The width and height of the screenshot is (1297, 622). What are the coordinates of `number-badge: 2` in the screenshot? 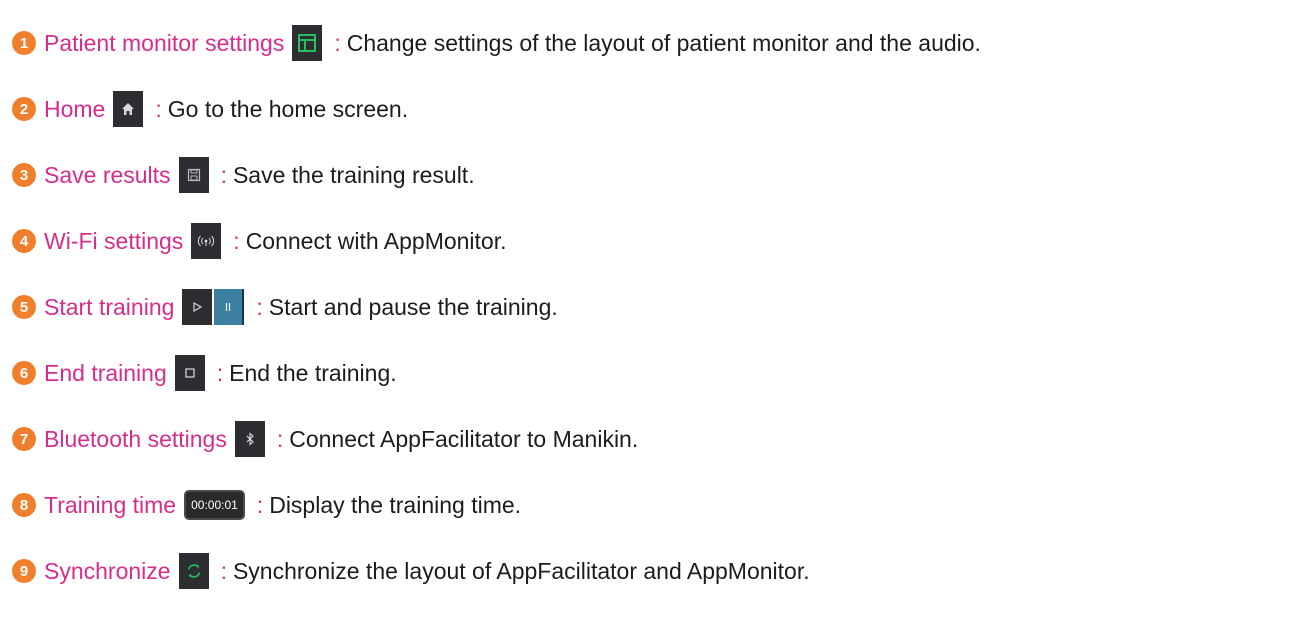 It's located at (24, 109).